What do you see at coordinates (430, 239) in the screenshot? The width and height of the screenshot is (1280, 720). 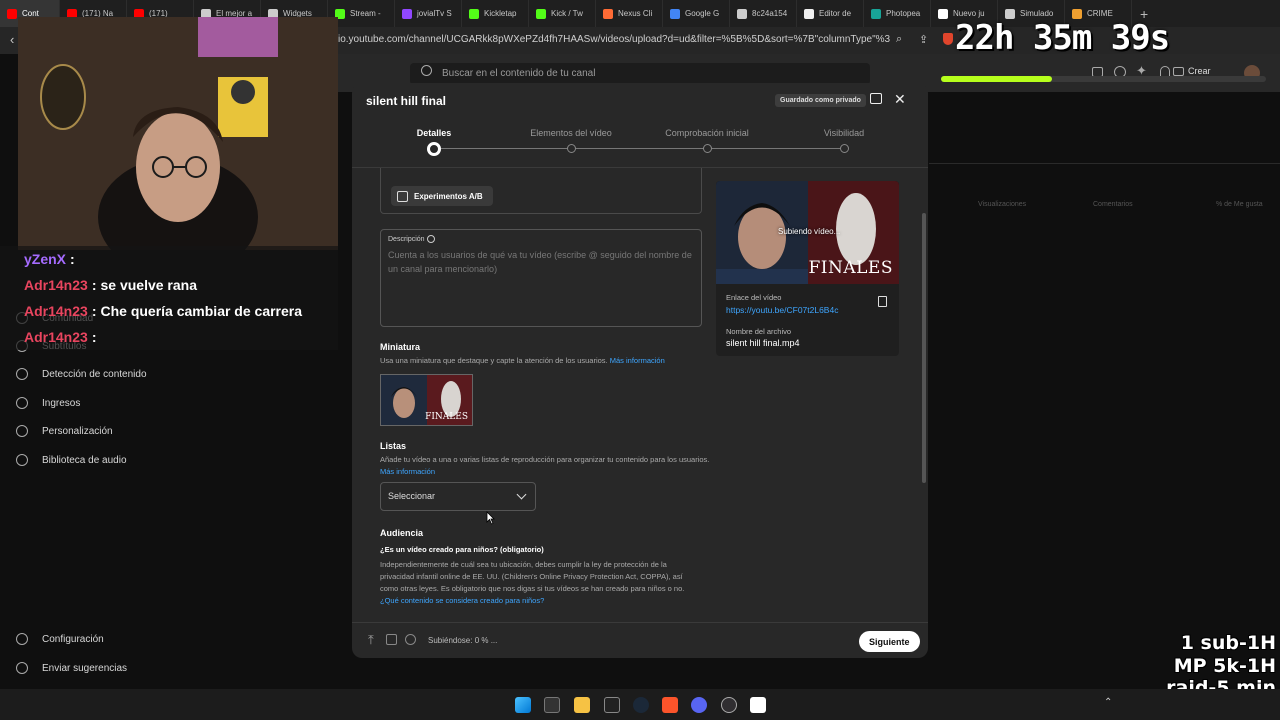 I see `info-icon` at bounding box center [430, 239].